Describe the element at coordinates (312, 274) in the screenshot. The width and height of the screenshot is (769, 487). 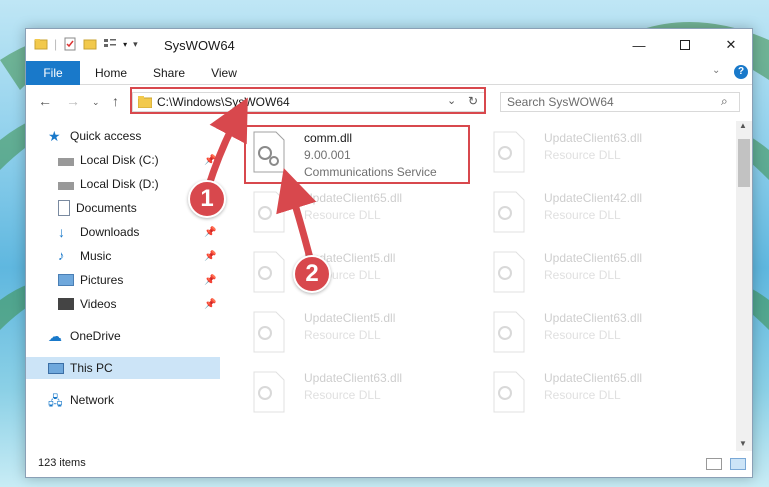
I see `step-badge-2: 2` at that location.